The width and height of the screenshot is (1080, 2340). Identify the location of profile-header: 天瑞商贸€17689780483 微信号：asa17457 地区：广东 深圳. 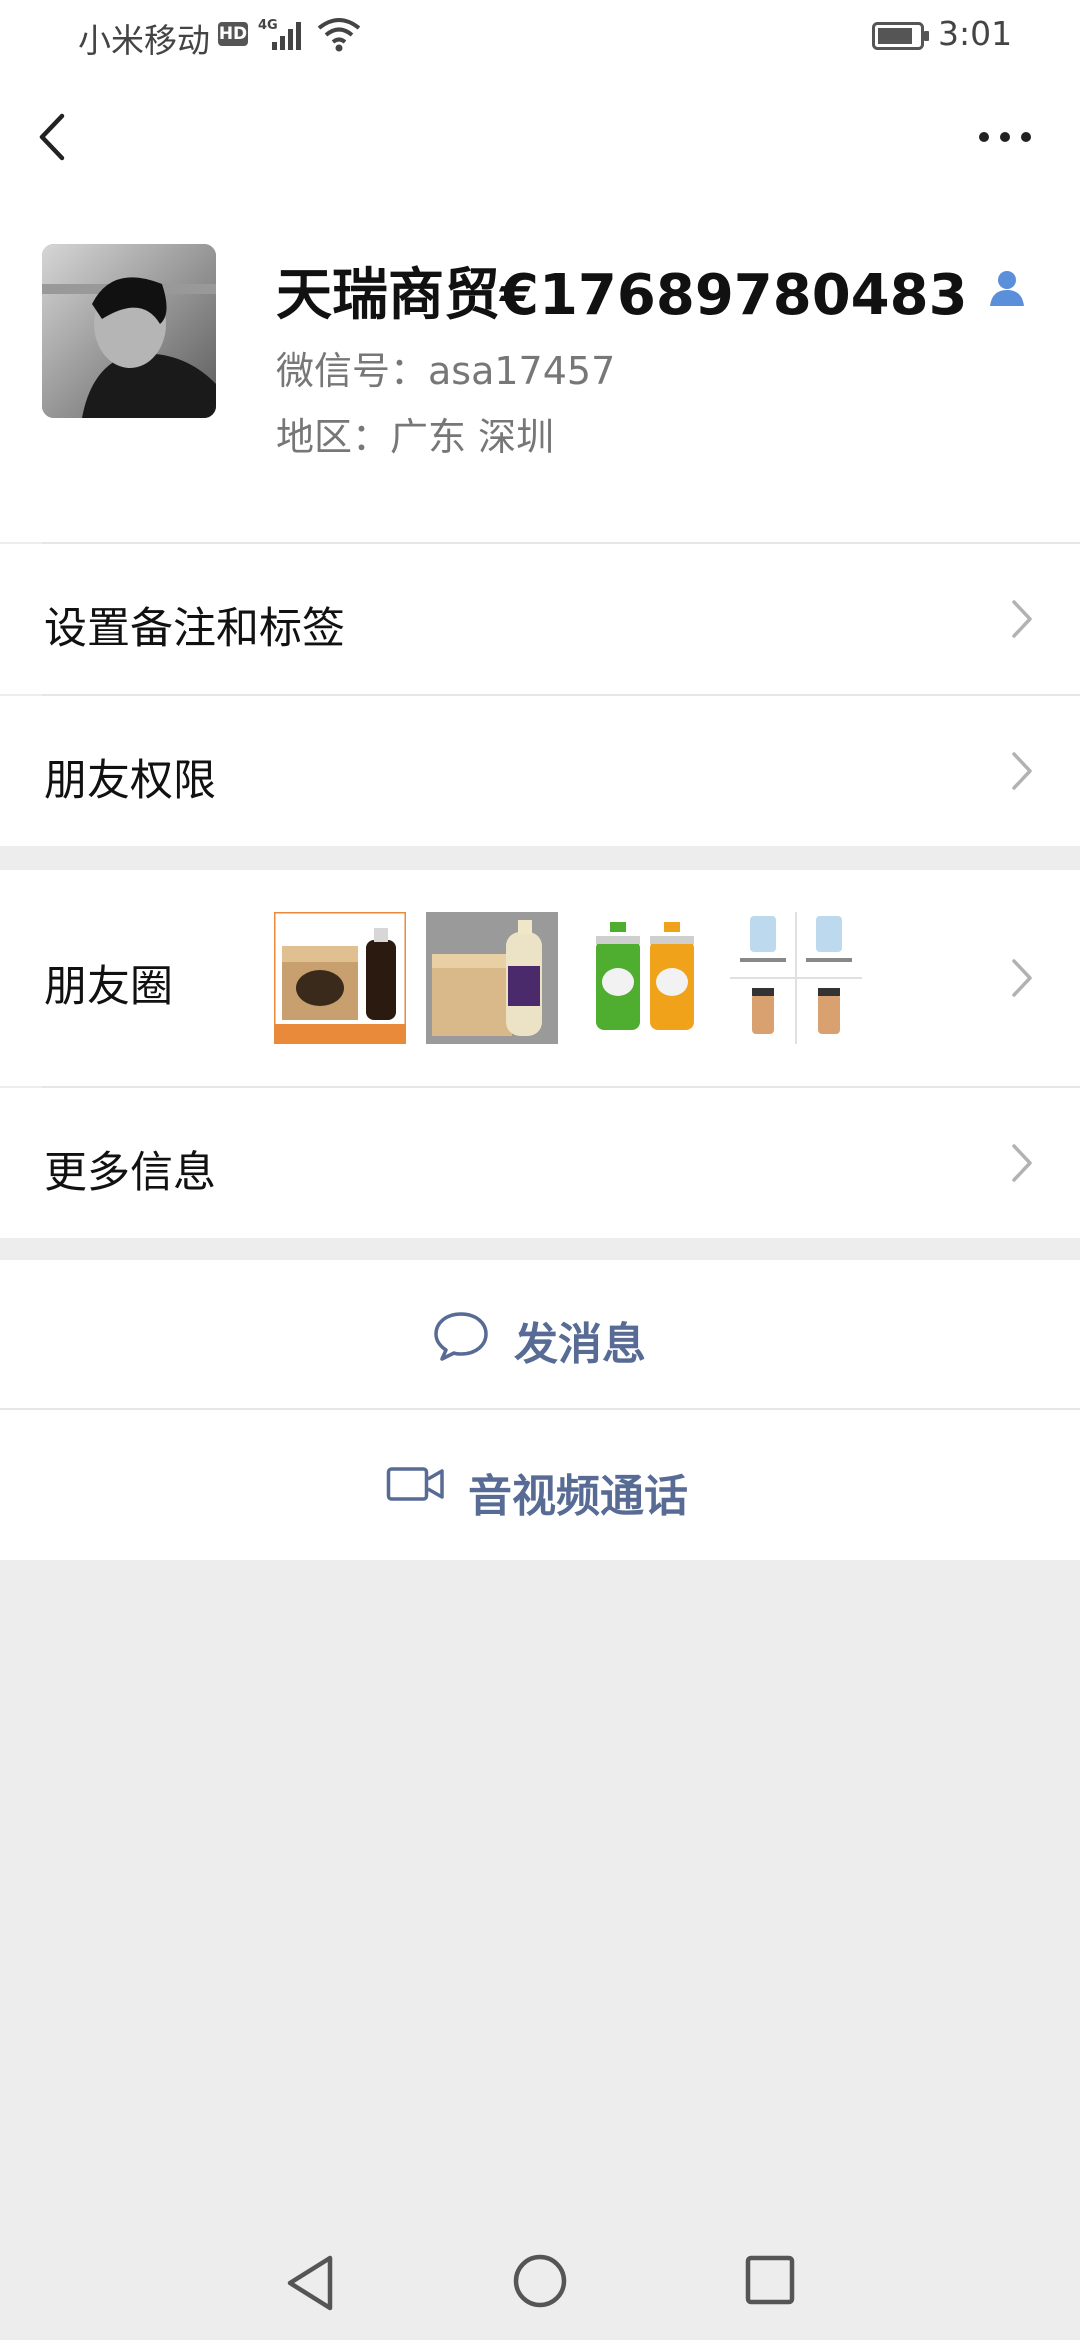
(540, 373).